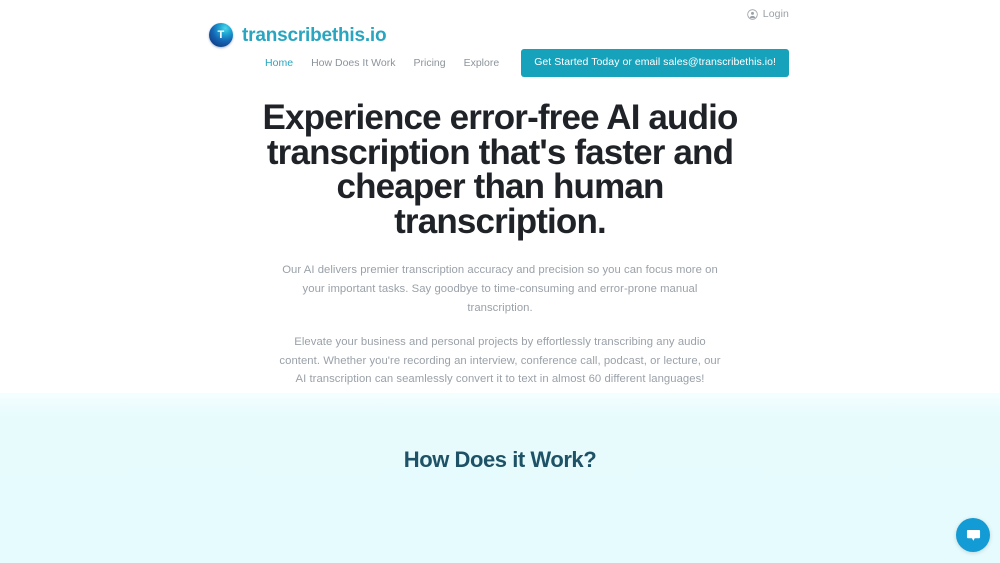 This screenshot has width=1000, height=563. I want to click on nav-item-pricing: Pricing, so click(429, 63).